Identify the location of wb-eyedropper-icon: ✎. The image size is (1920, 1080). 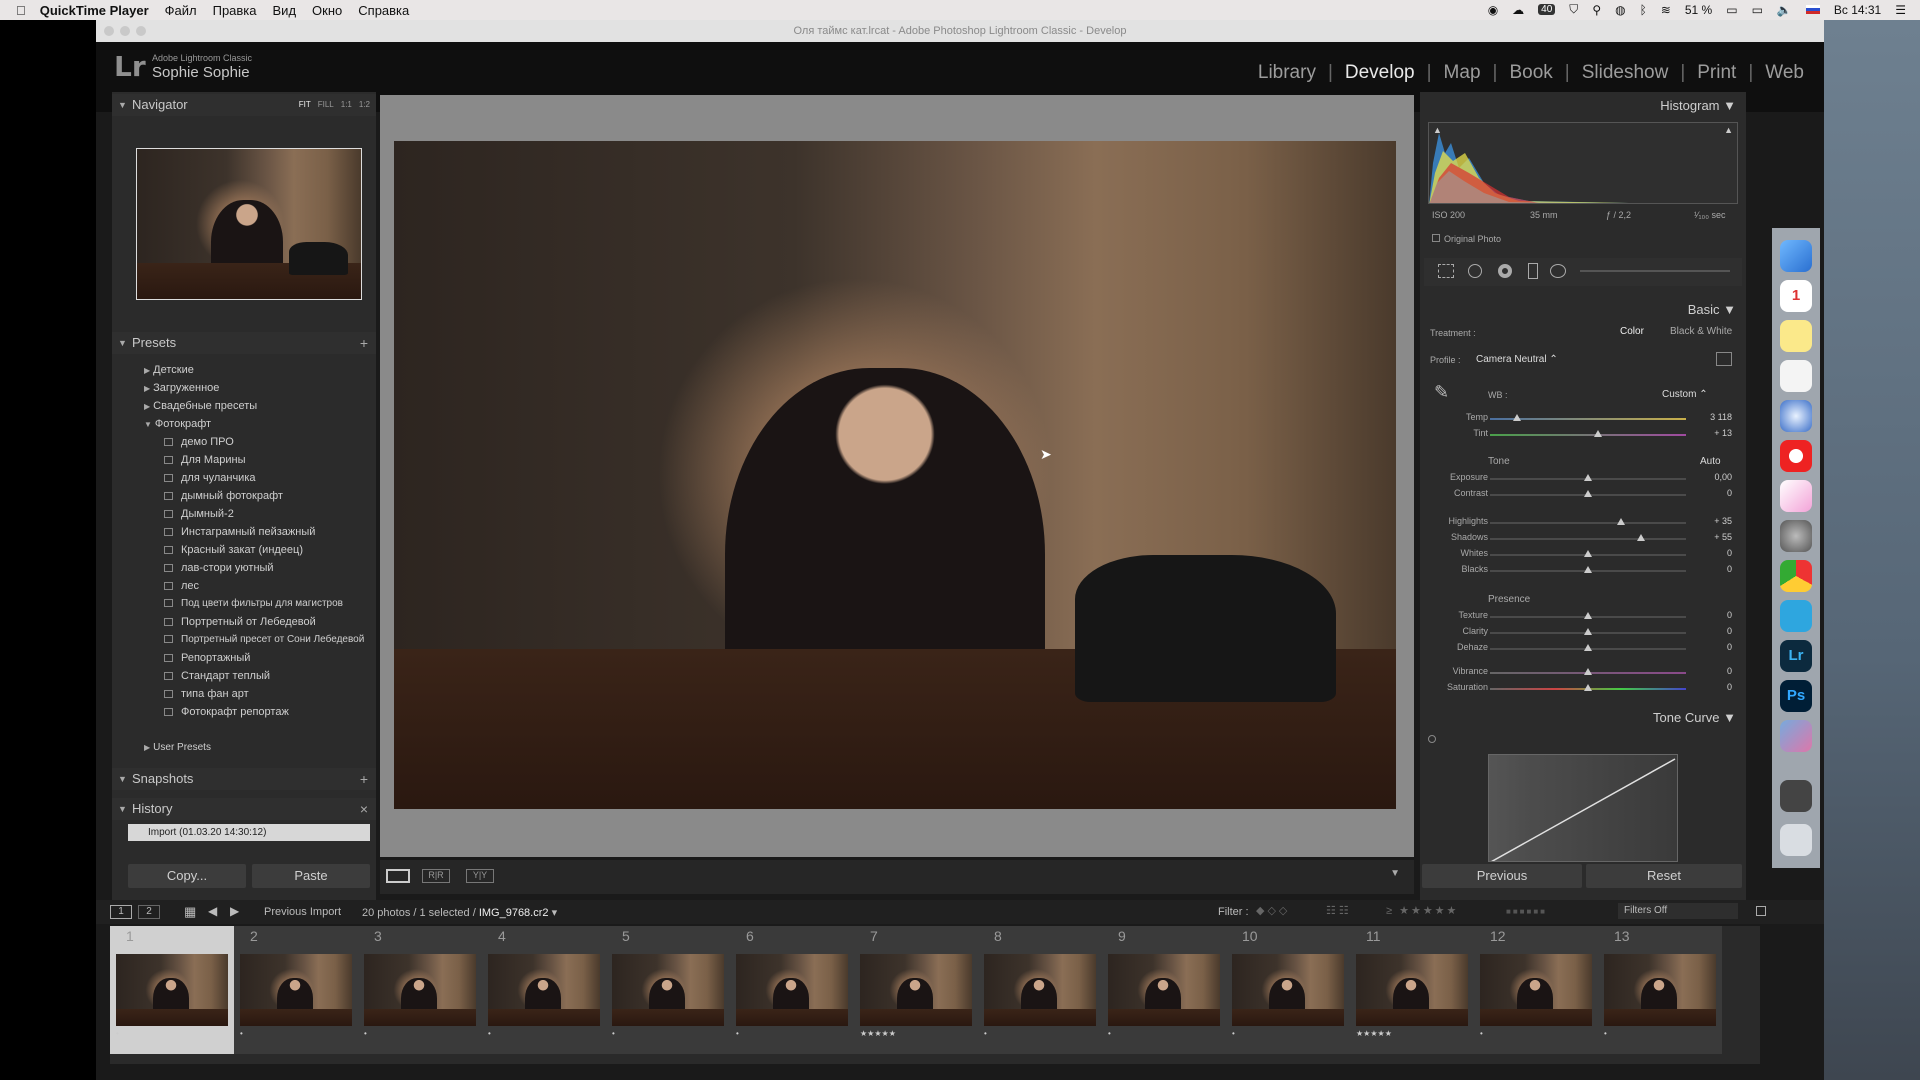
(1441, 392).